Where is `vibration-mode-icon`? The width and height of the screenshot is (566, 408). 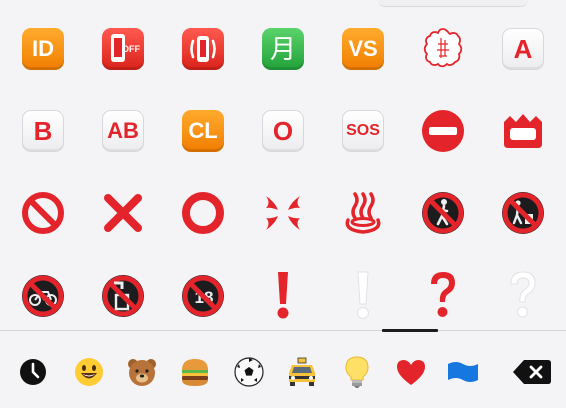
vibration-mode-icon is located at coordinates (203, 49).